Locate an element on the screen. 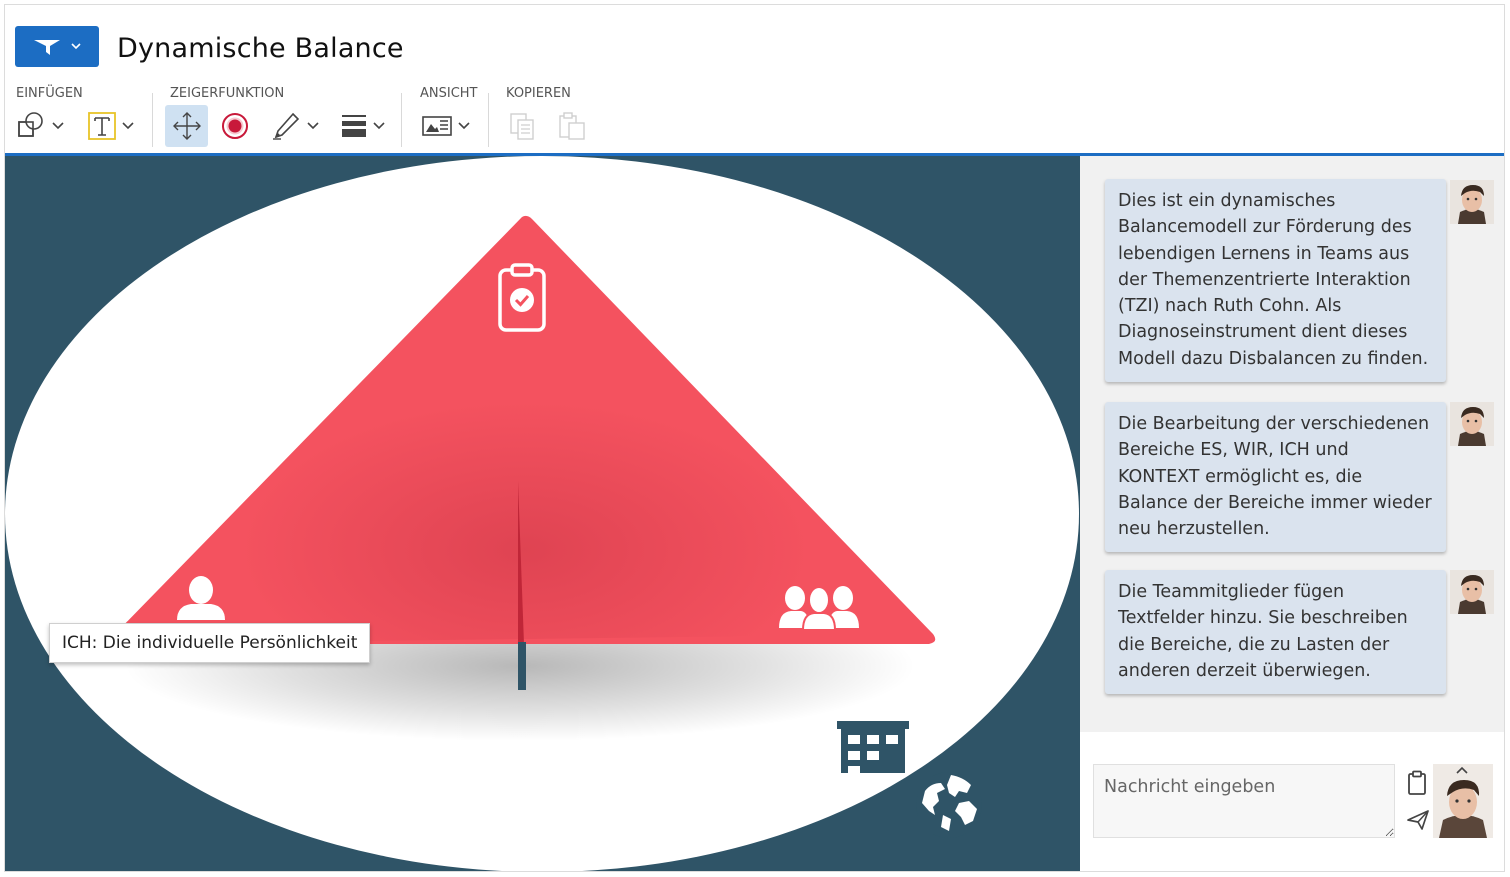  send-button is located at coordinates (1418, 822).